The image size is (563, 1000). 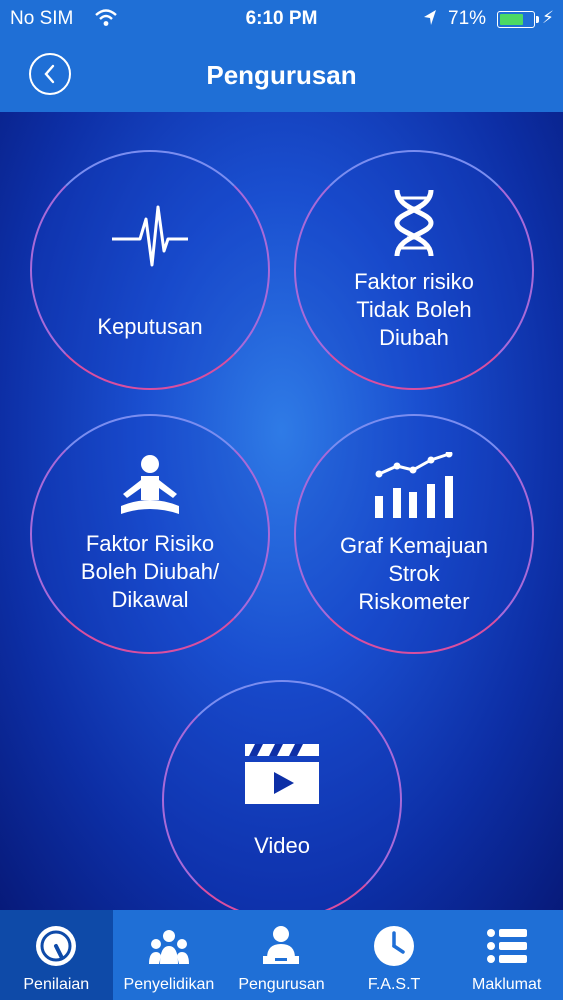 I want to click on navigation-bar: Pengurusan, so click(x=281, y=76).